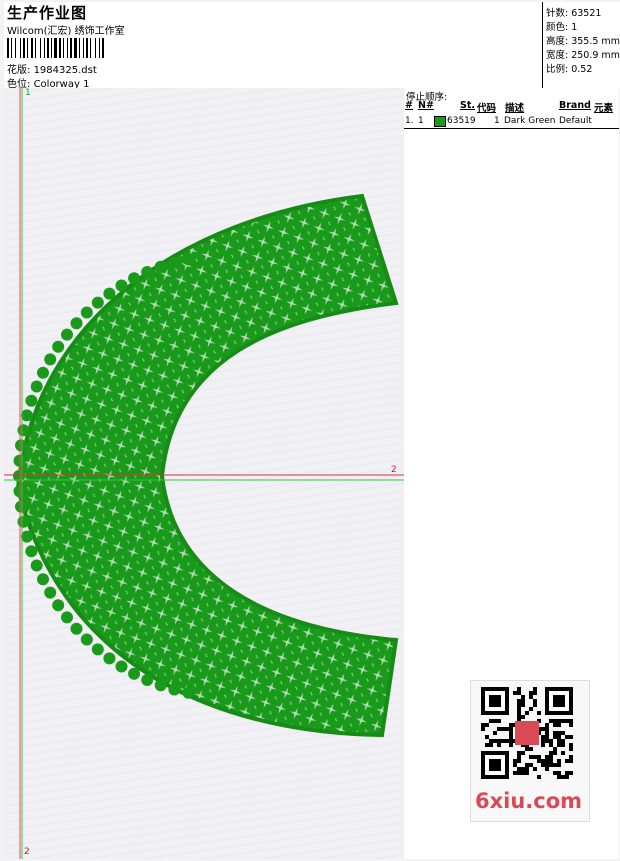 Image resolution: width=620 pixels, height=861 pixels. Describe the element at coordinates (52, 68) in the screenshot. I see `pattern-line: 花版: 1984325.dst` at that location.